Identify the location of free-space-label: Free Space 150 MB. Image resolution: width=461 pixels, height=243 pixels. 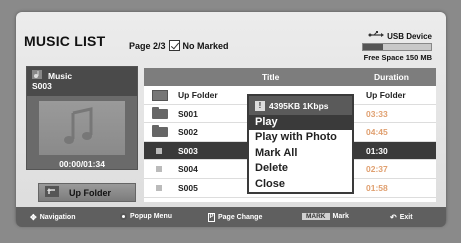
(397, 57).